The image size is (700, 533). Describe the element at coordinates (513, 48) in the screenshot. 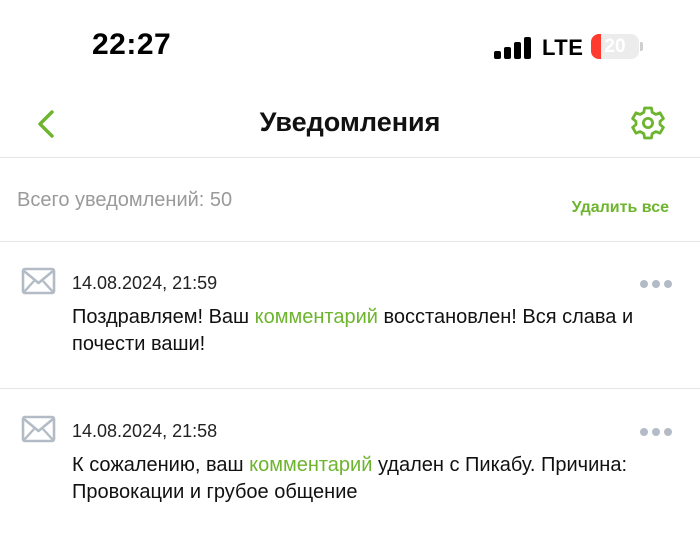

I see `signal-icon` at that location.